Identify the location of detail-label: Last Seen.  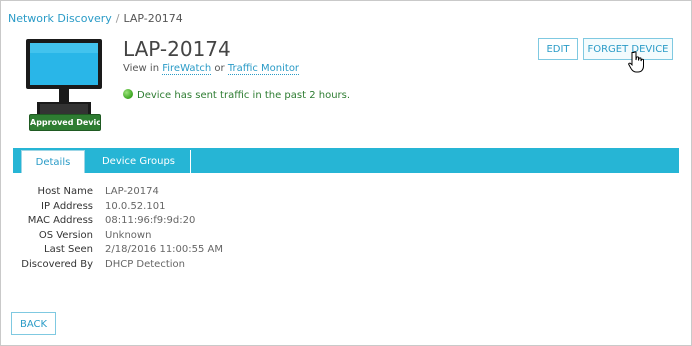
(68, 249).